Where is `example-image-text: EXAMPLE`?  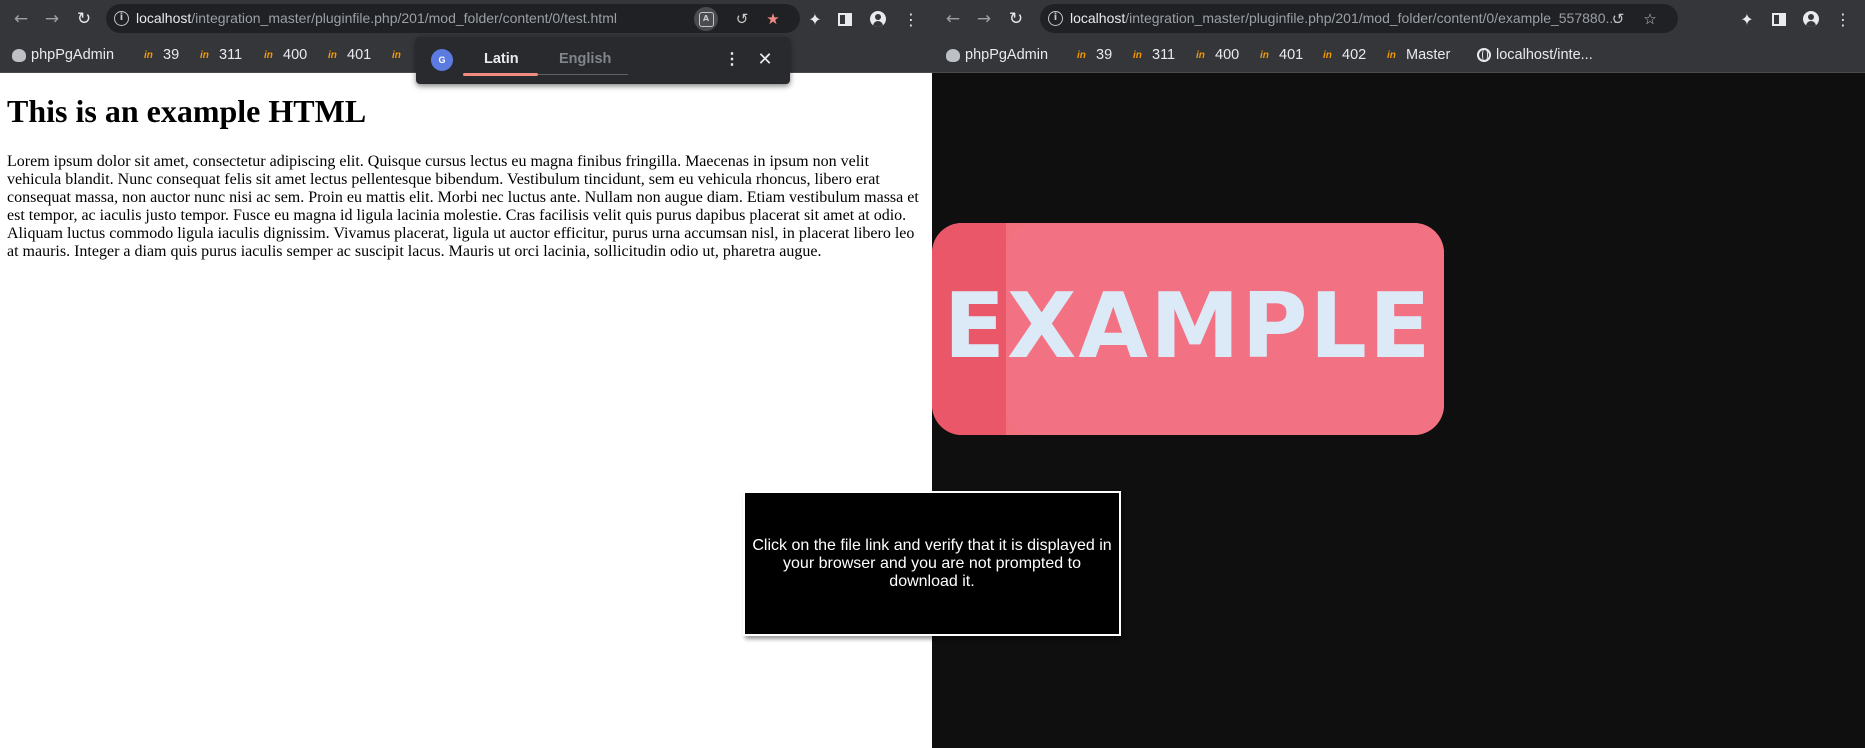
example-image-text: EXAMPLE is located at coordinates (1188, 326).